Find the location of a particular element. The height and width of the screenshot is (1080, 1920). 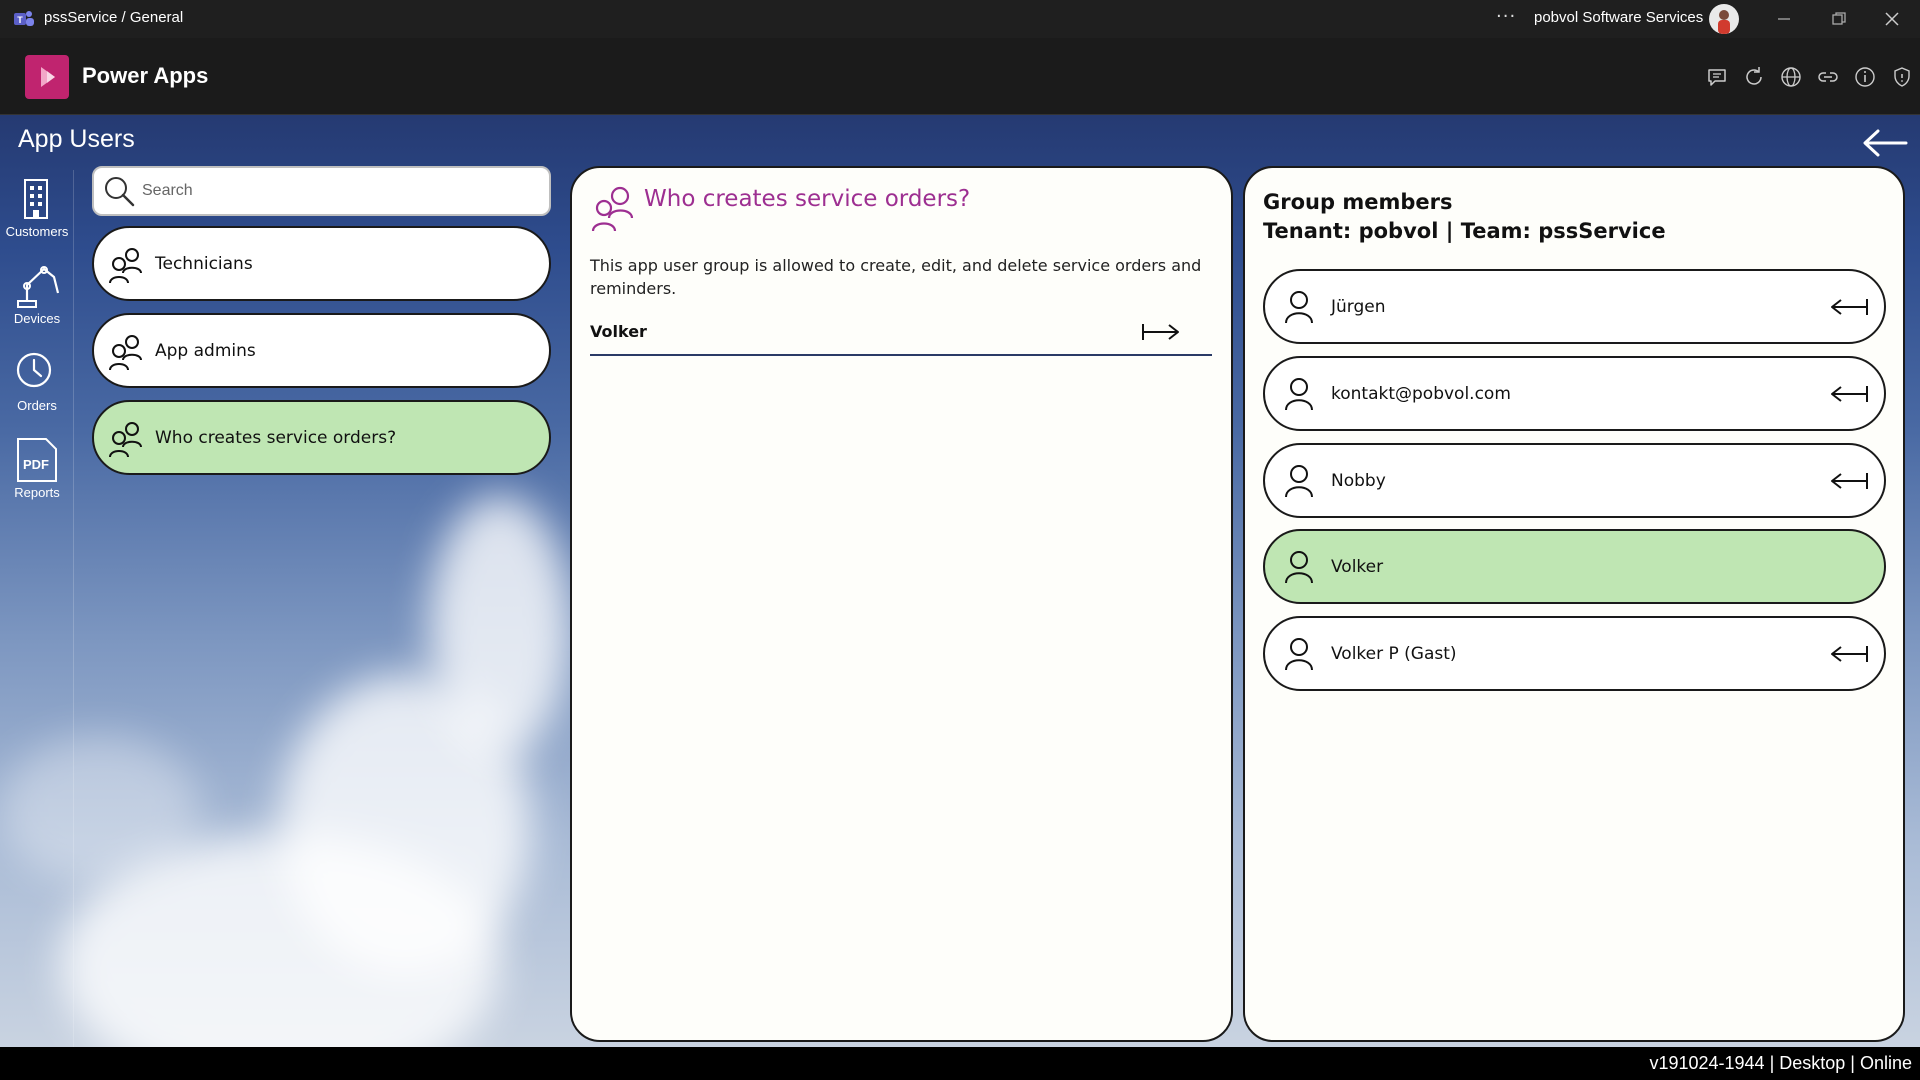

svg-text: PDF is located at coordinates (36, 464).